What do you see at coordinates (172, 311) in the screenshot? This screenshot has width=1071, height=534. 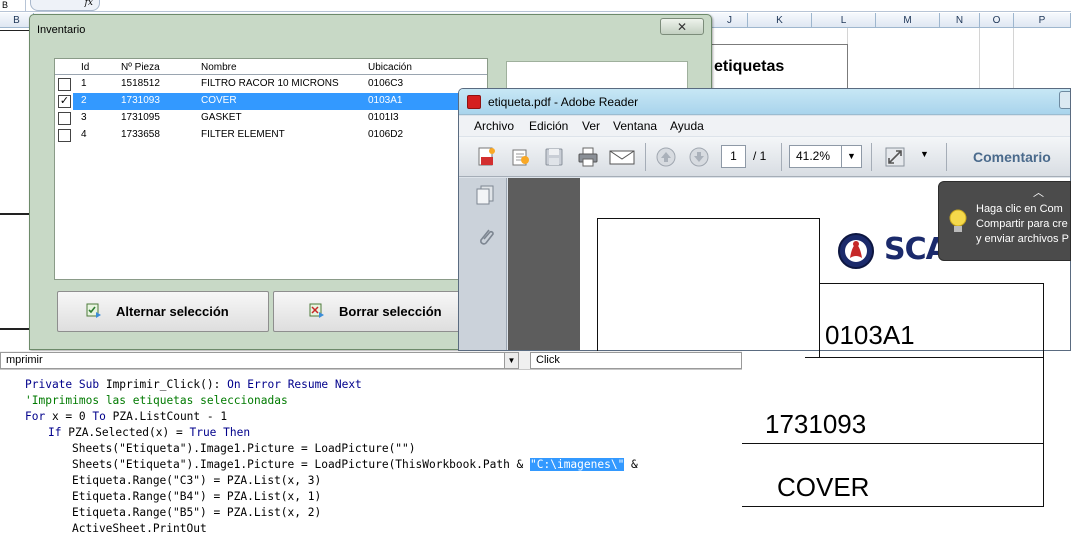 I see `alternar-seleccion-label: Alternar selección` at bounding box center [172, 311].